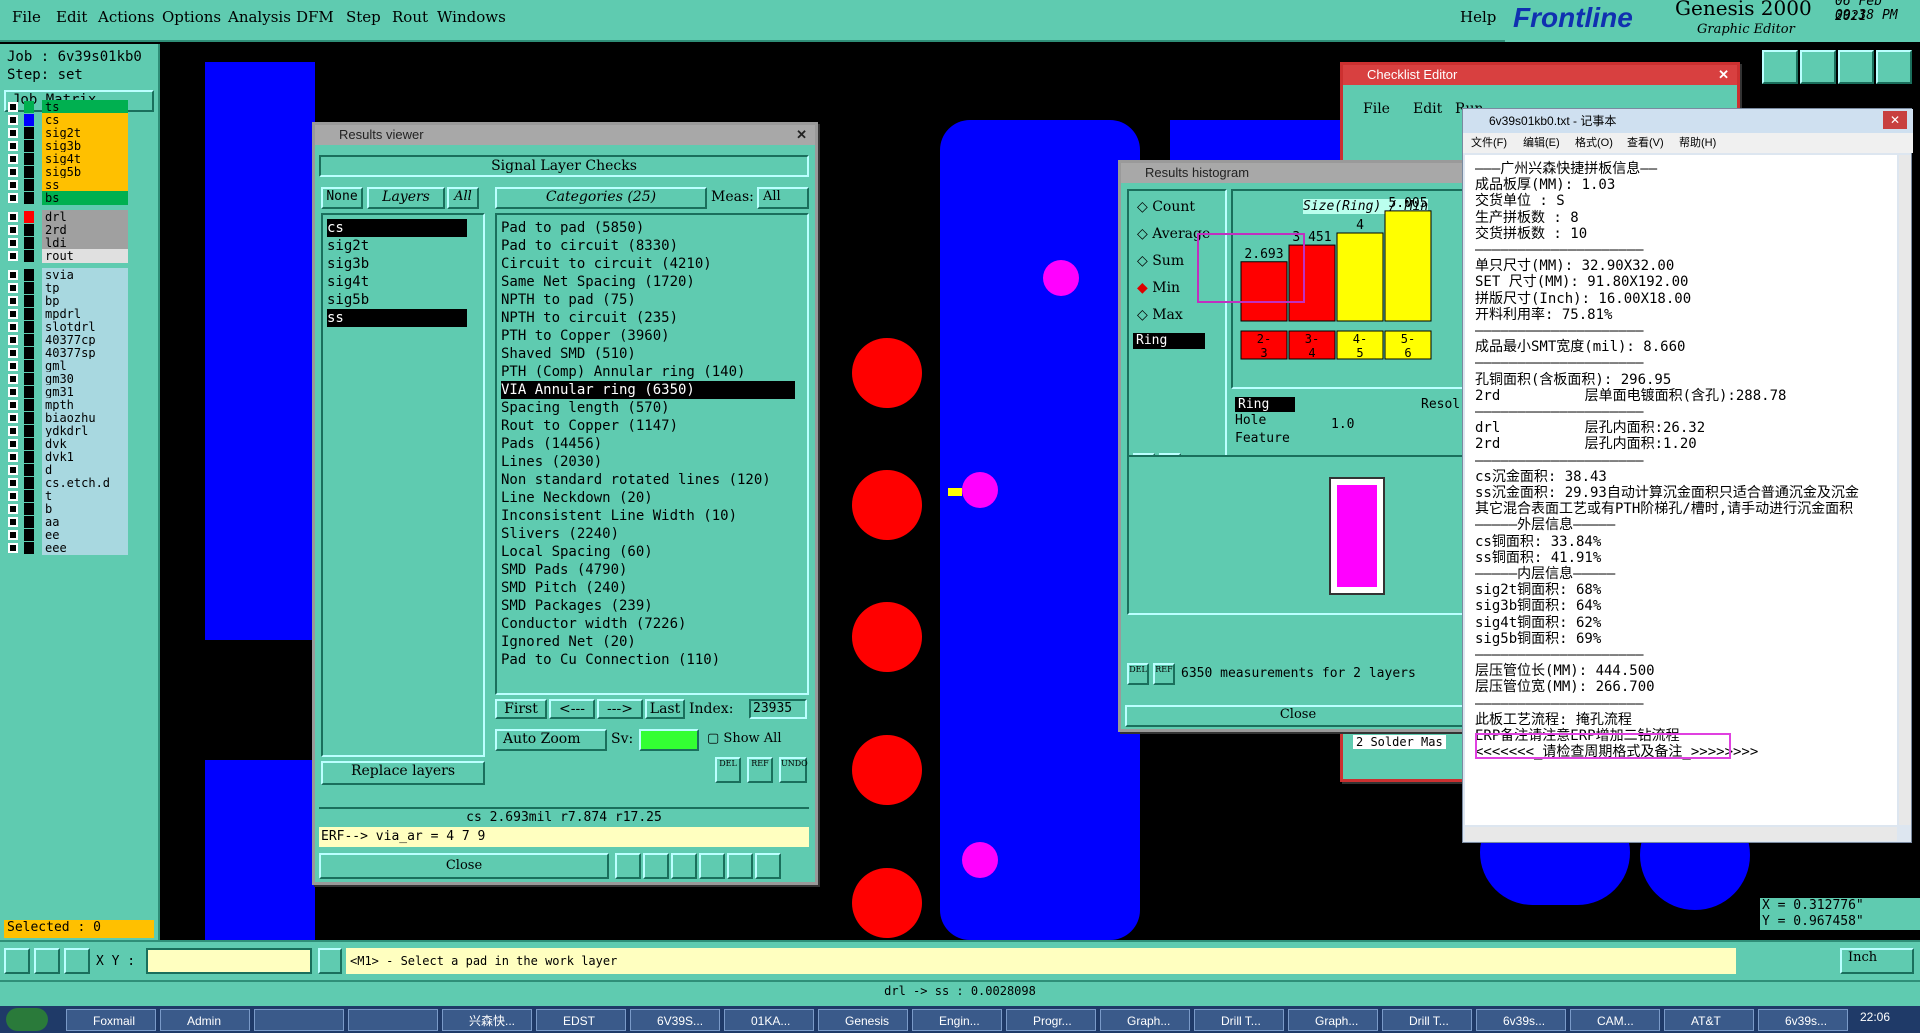 The width and height of the screenshot is (1920, 1033). I want to click on layer-row: 2rd, so click(67, 230).